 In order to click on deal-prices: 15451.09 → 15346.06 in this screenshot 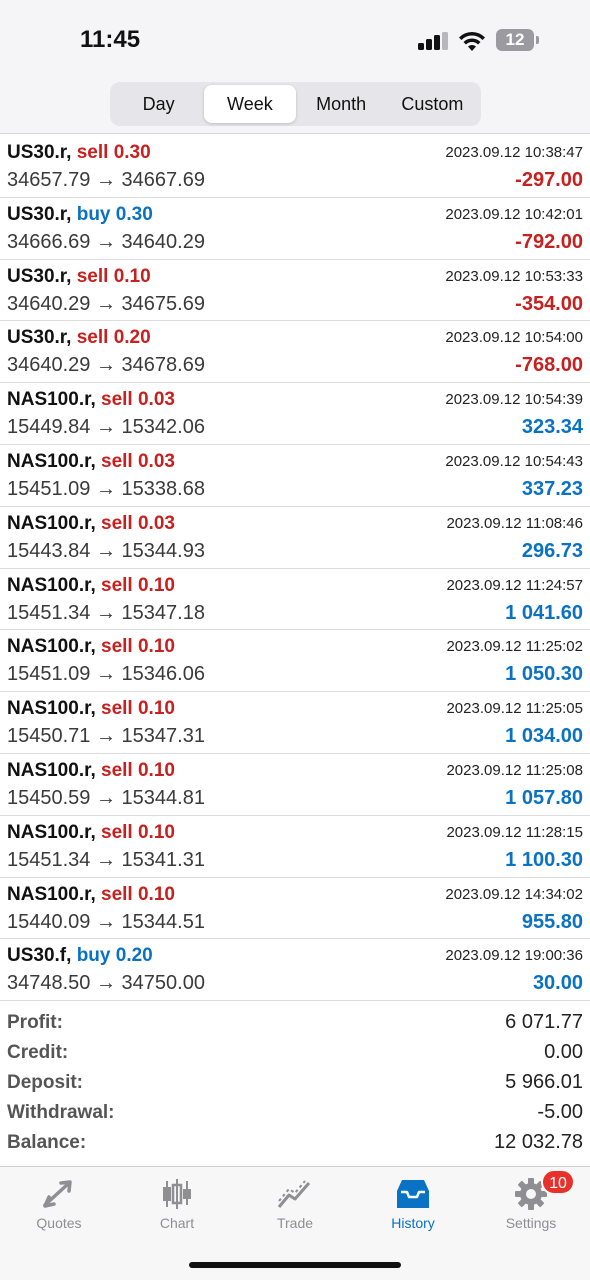, I will do `click(106, 674)`.